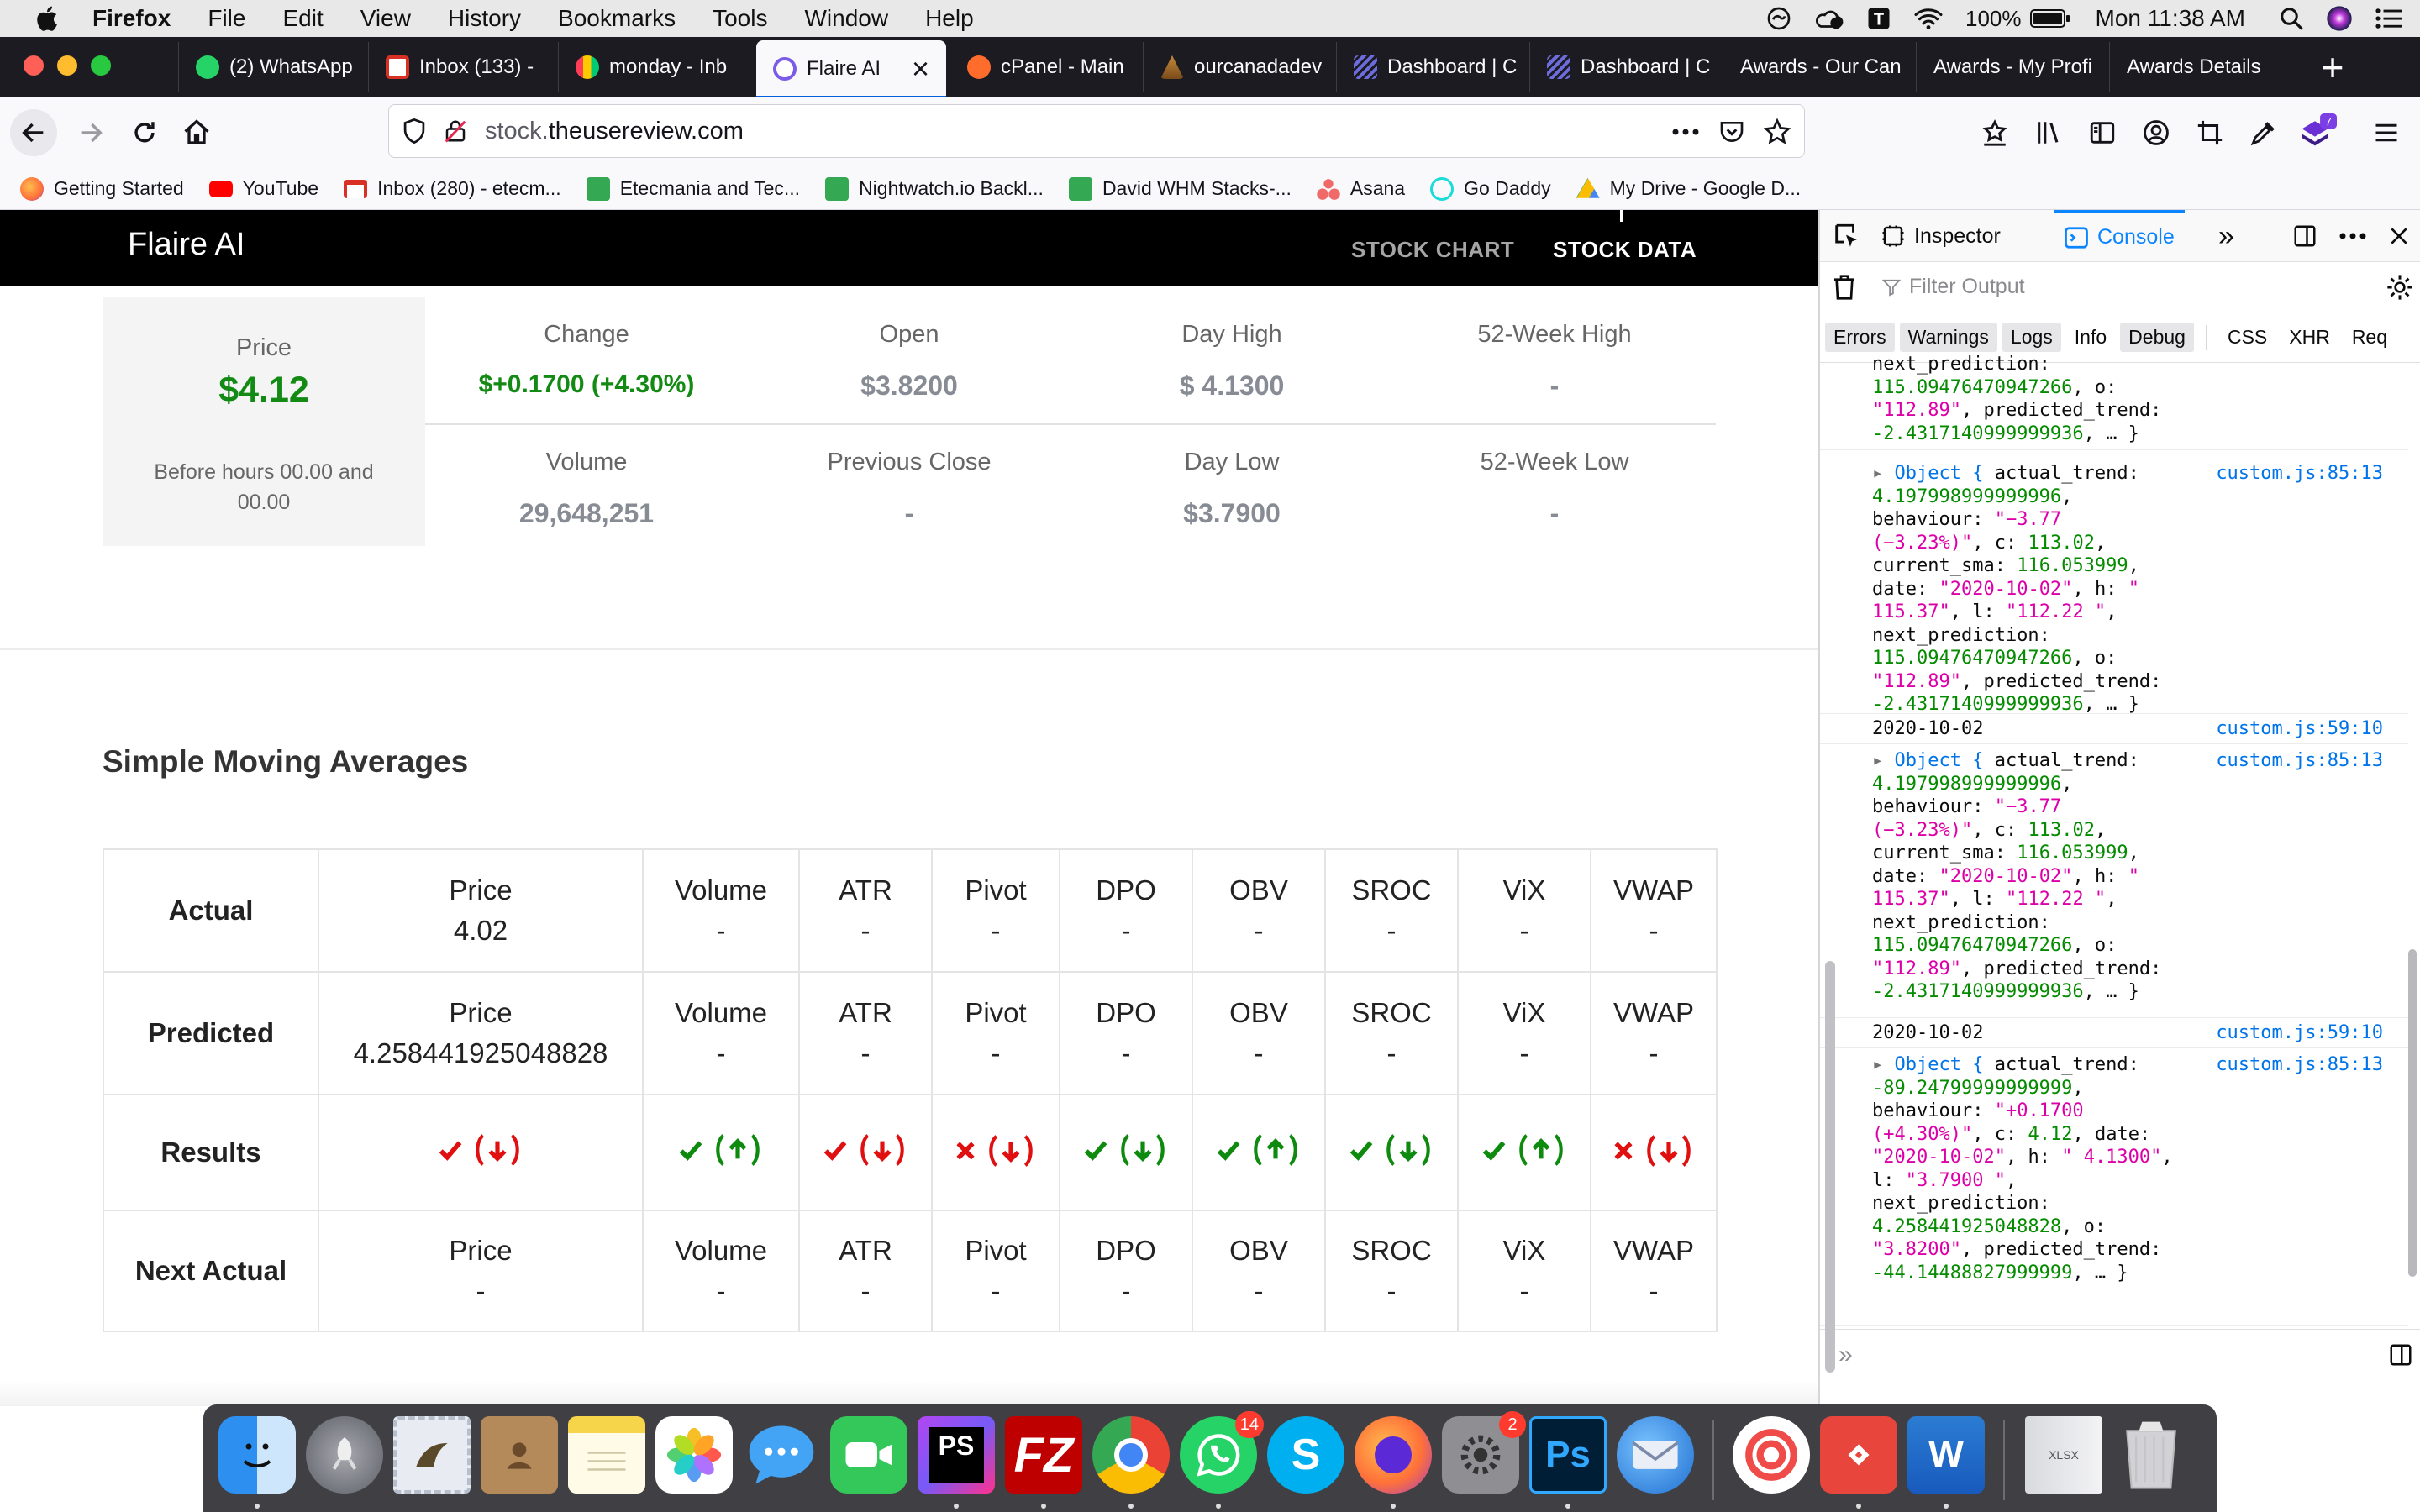 The image size is (2420, 1512). What do you see at coordinates (1624, 67) in the screenshot?
I see `tab-dashboard-2: Dashboard | C` at bounding box center [1624, 67].